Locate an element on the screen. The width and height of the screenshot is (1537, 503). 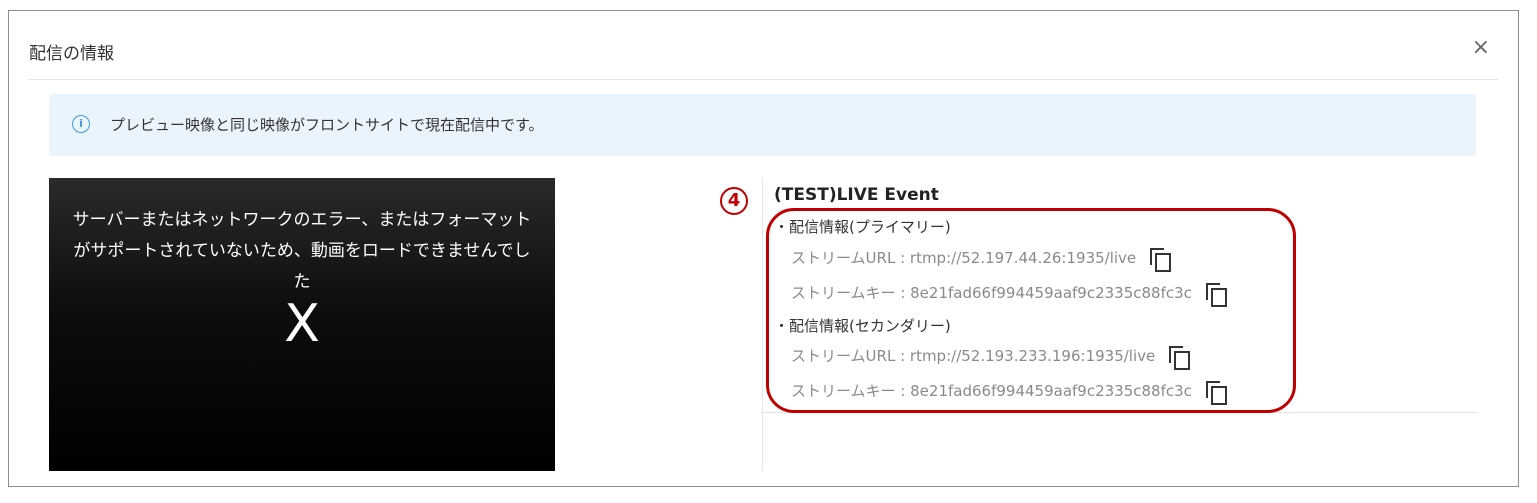
info-alert: i プレビュー映像と同じ映像がフロントサイトで現在配信中です。 is located at coordinates (762, 125).